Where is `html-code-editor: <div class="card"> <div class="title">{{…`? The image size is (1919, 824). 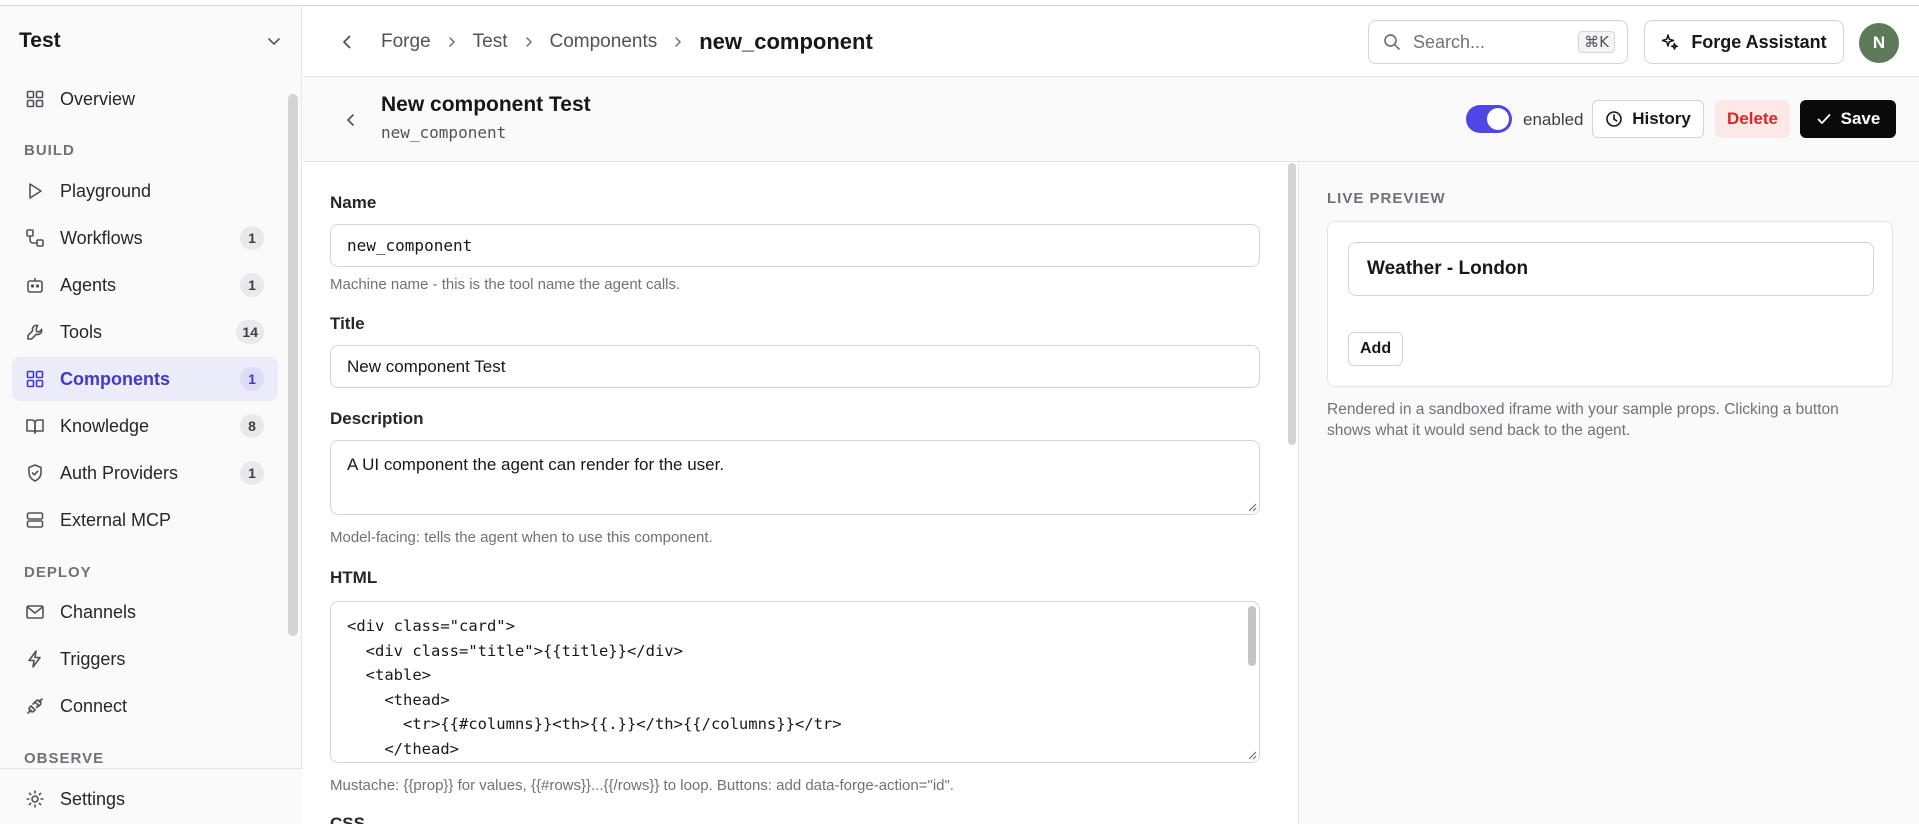
html-code-editor: <div class="card"> <div class="title">{{… is located at coordinates (795, 682).